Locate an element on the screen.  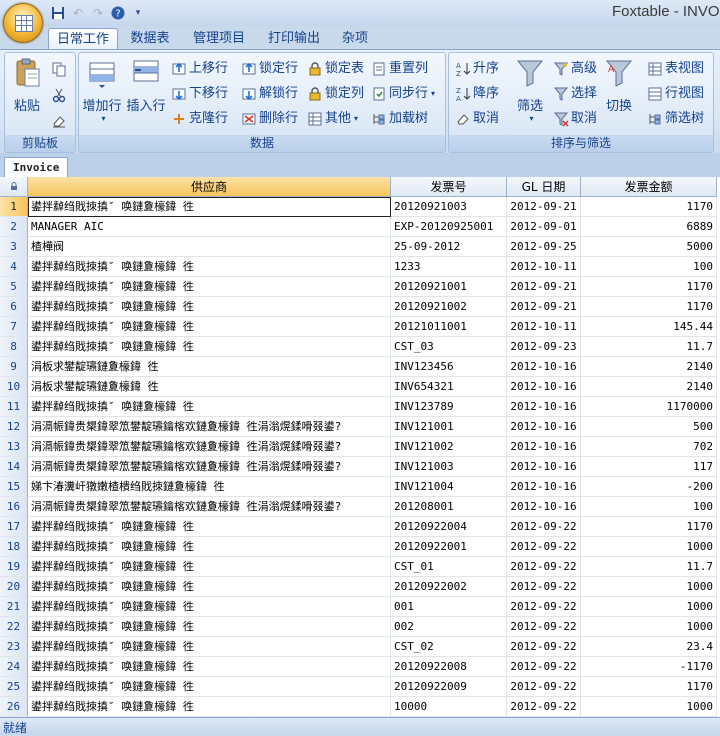
amount-cell: 145.44 is located at coordinates (649, 327).